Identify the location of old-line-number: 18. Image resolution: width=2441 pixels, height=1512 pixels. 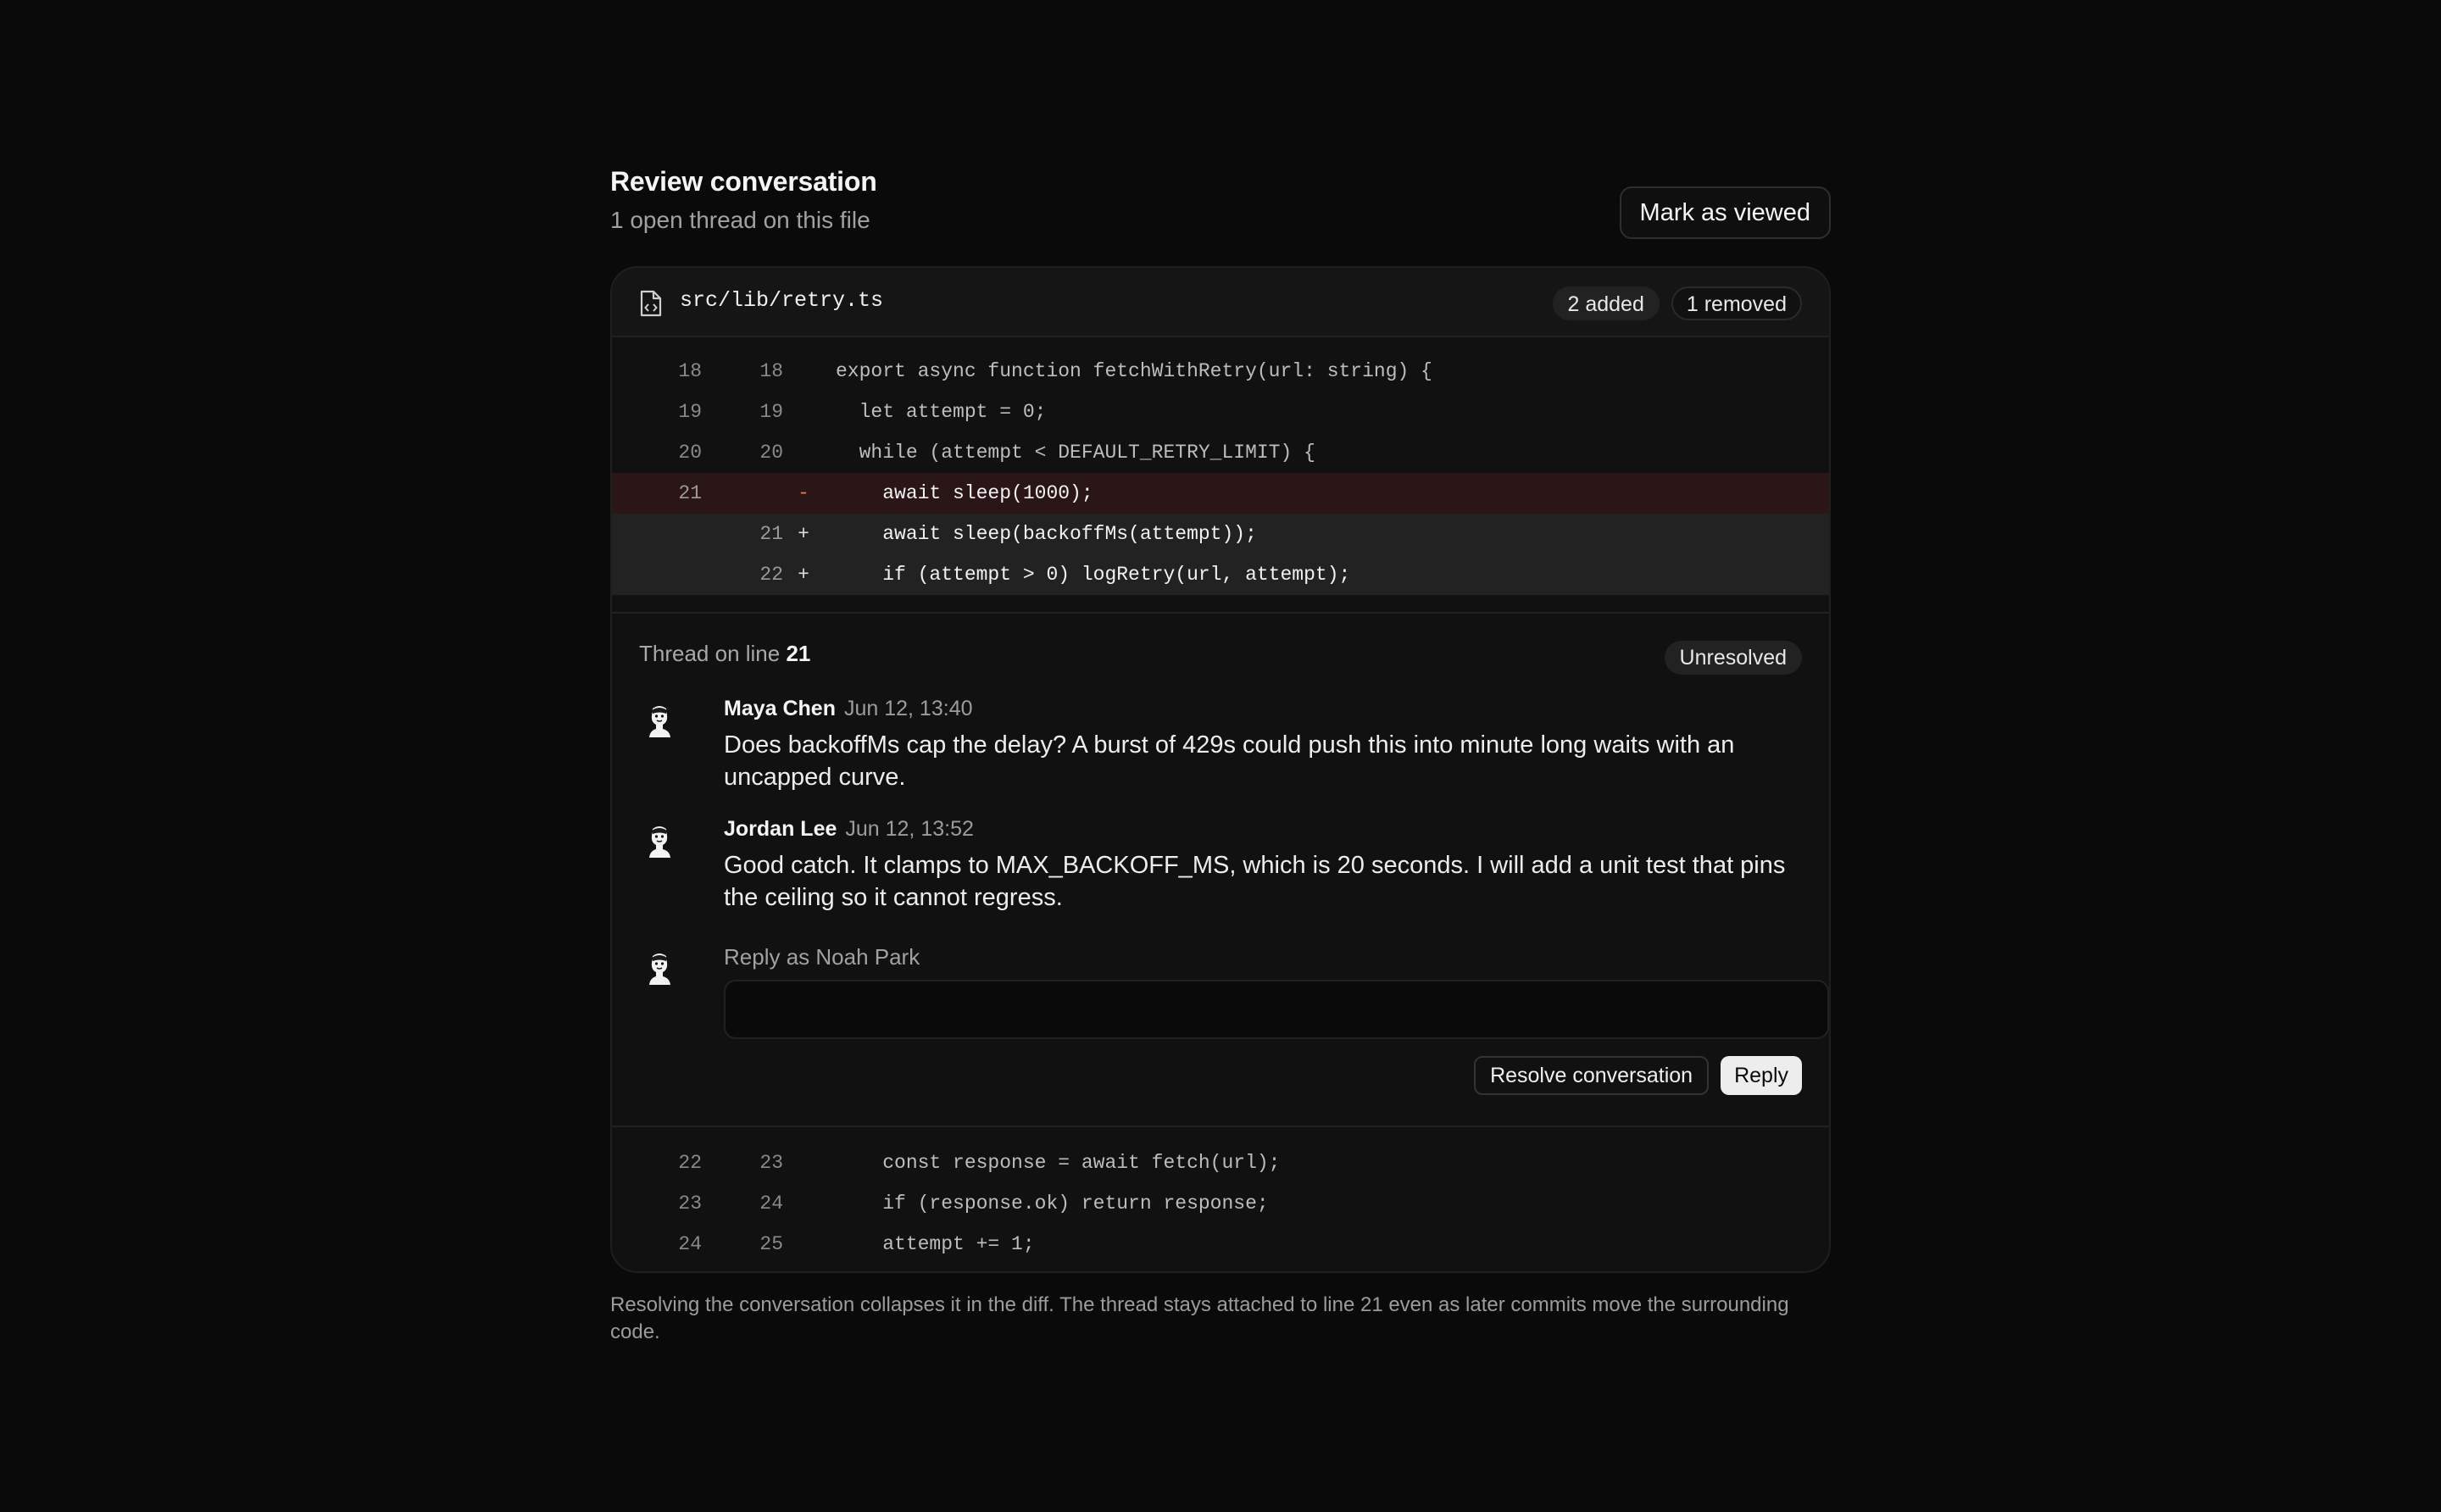
(690, 371).